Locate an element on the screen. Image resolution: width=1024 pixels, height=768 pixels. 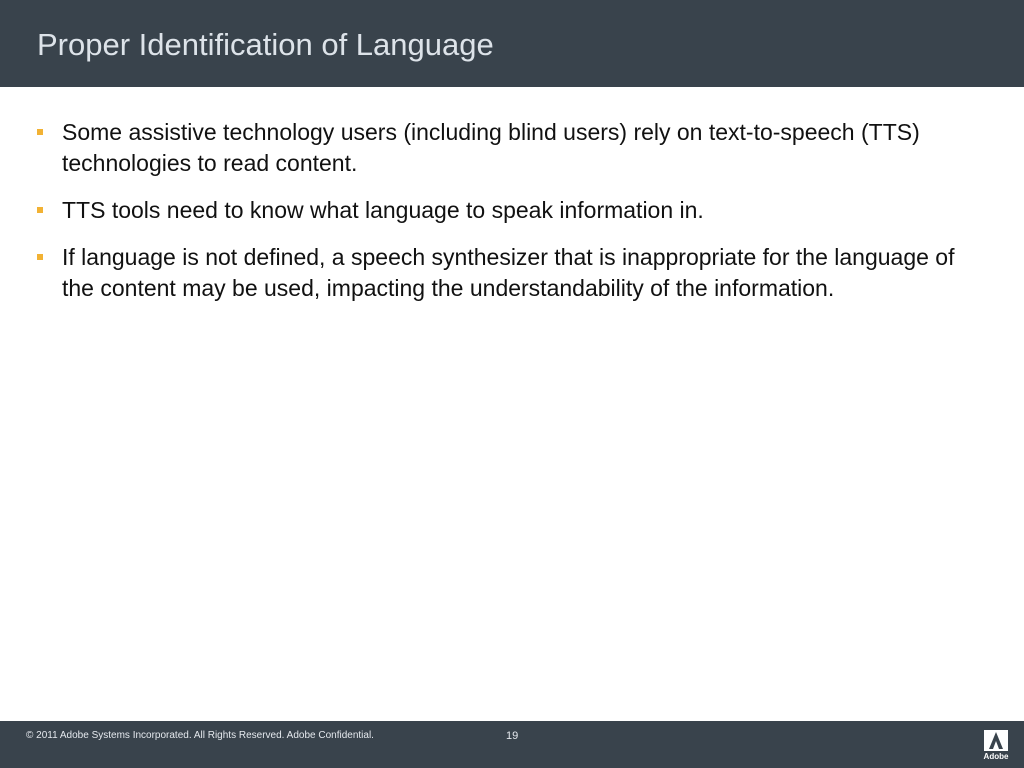
logo-text: Adobe is located at coordinates (996, 756).